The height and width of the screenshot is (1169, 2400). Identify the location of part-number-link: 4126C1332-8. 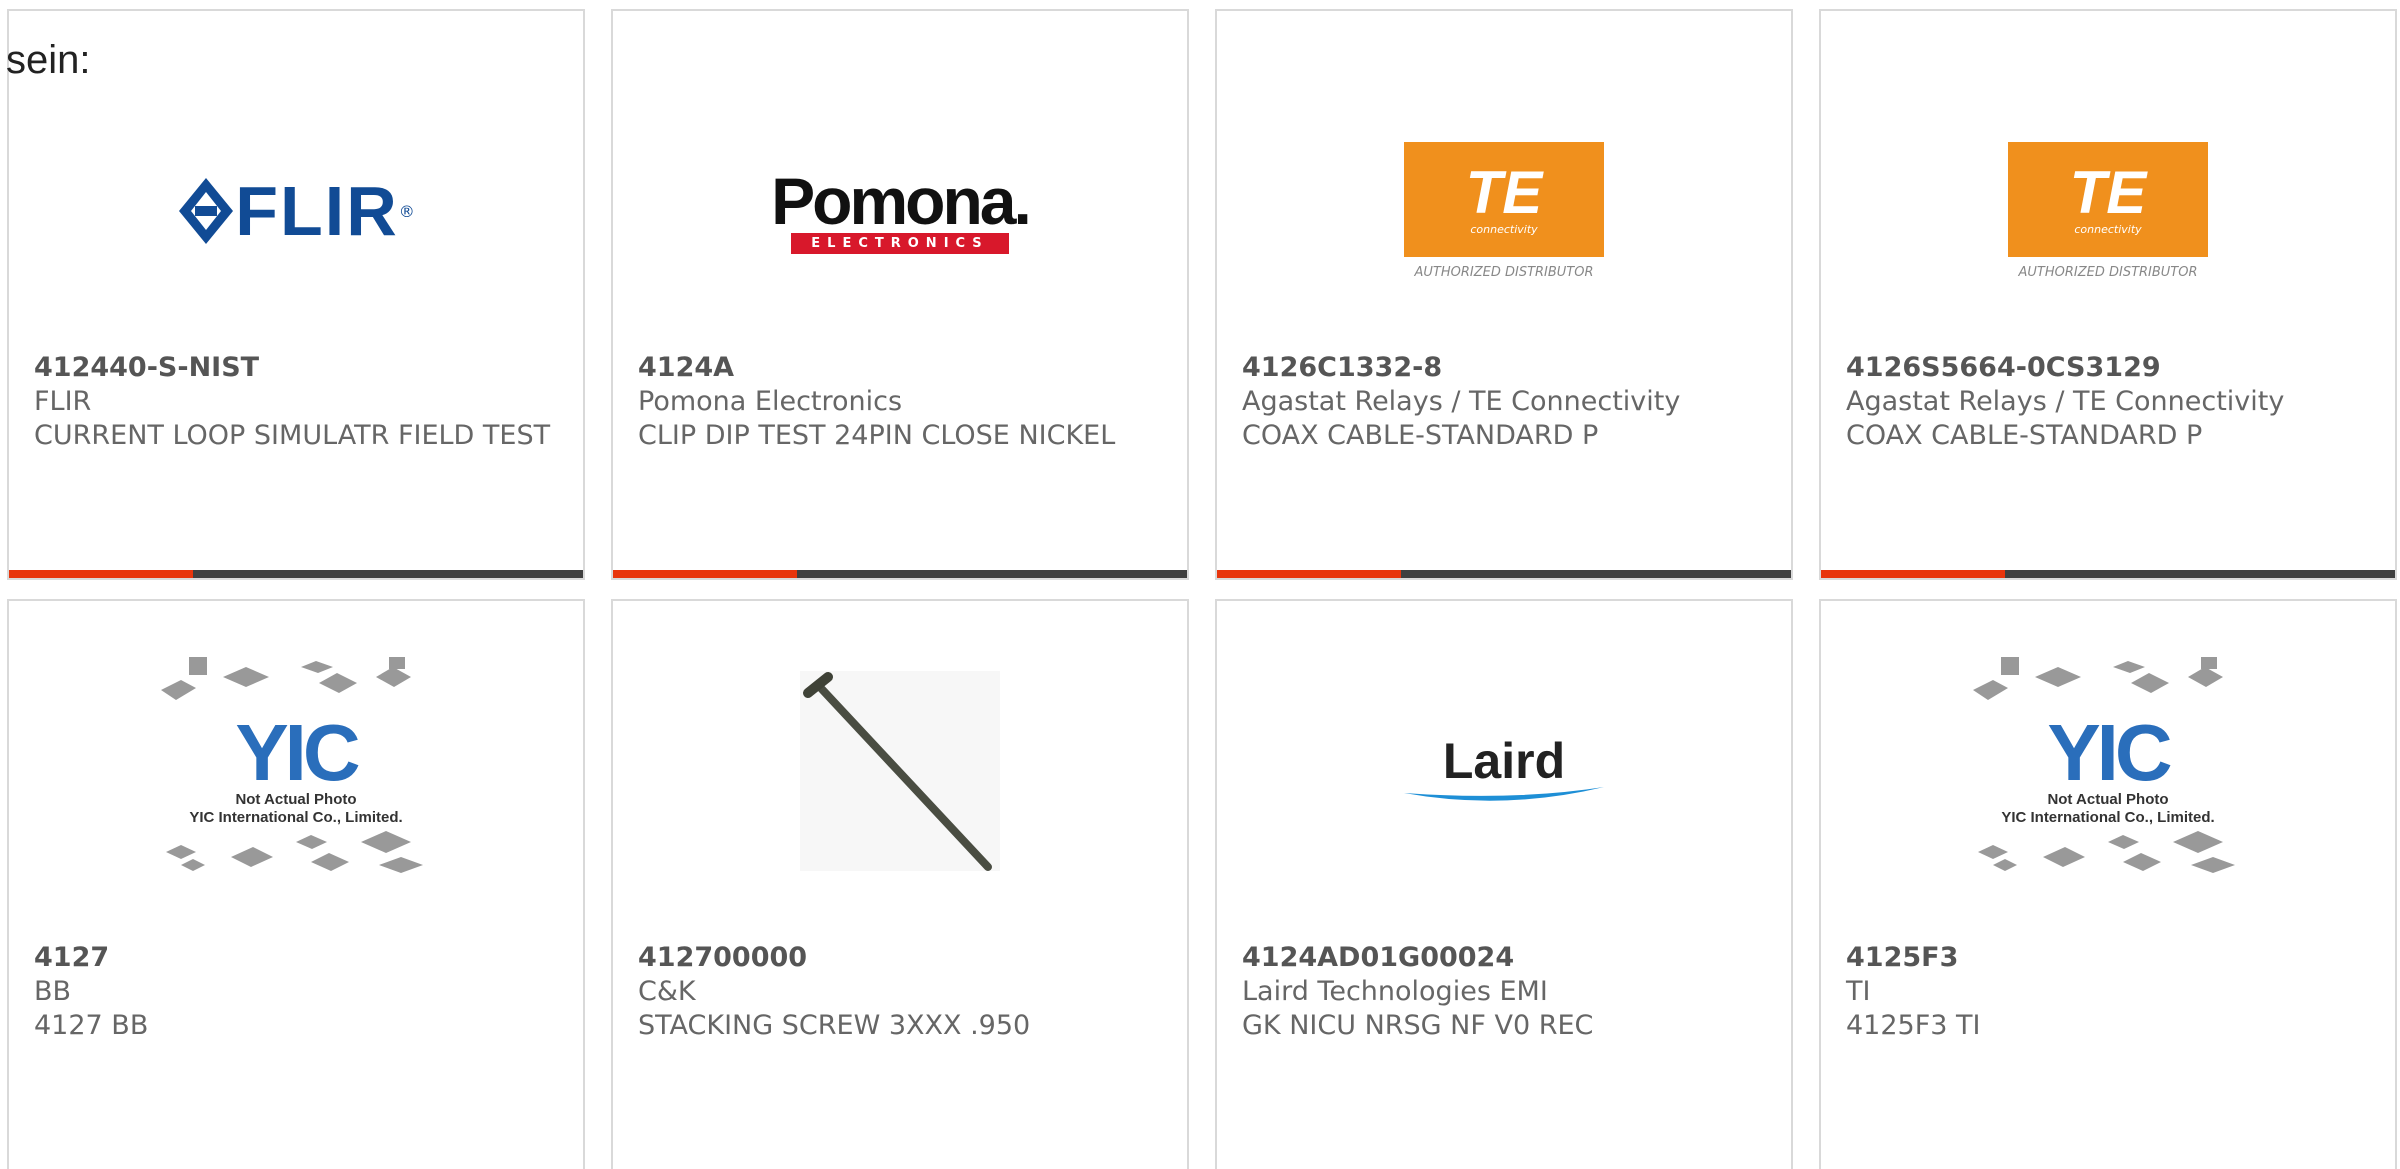
(1506, 368).